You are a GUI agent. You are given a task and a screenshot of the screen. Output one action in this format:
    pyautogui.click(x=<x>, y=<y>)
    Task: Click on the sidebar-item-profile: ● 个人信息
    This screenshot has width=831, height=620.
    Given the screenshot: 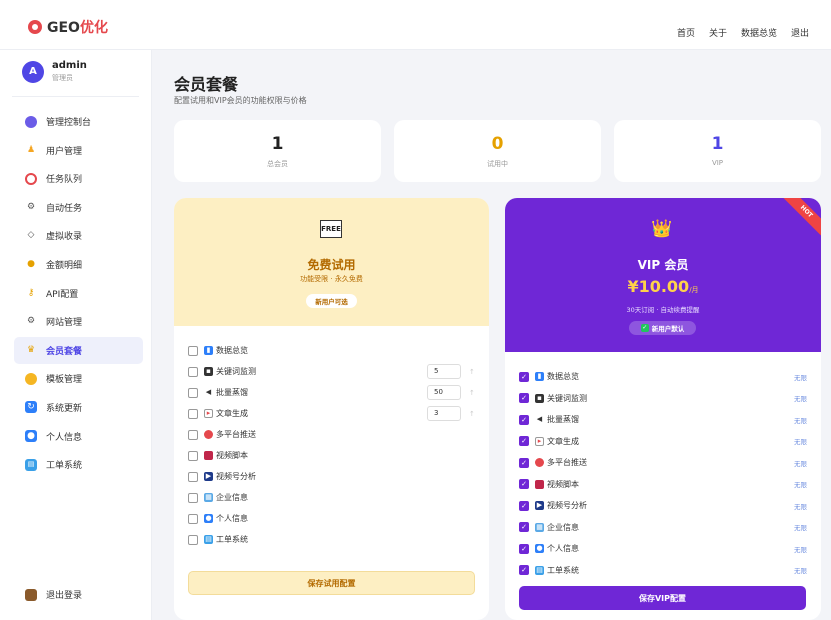 What is the action you would take?
    pyautogui.click(x=78, y=436)
    